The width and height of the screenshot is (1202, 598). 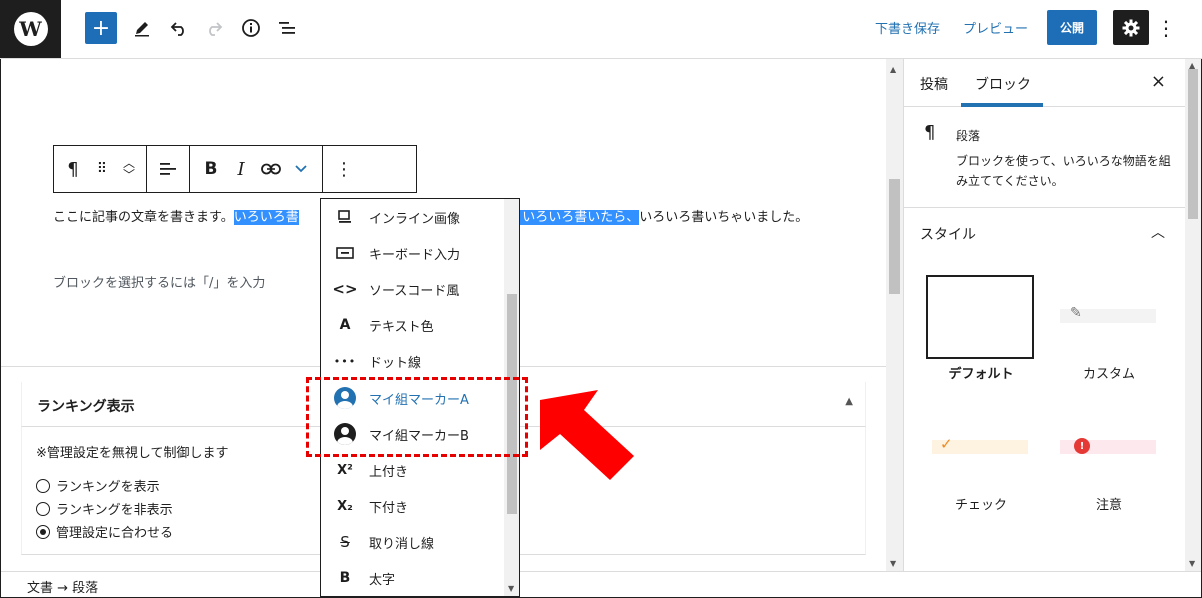 I want to click on close-icon: ×, so click(x=1158, y=81).